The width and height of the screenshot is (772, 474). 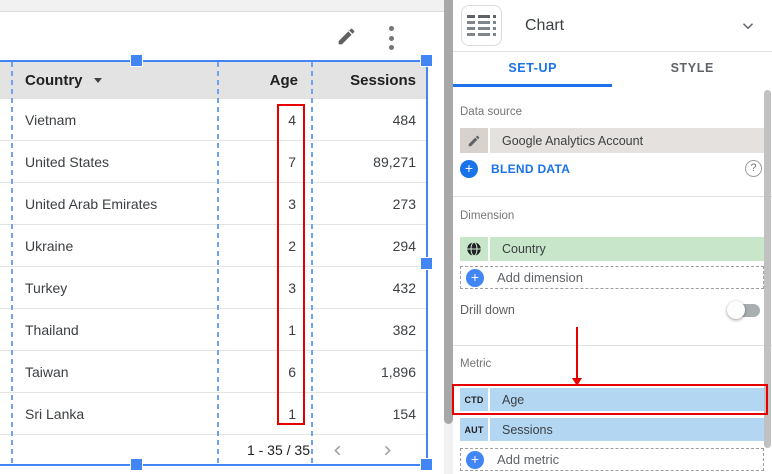 I want to click on cell-country: Ukraine, so click(x=49, y=245).